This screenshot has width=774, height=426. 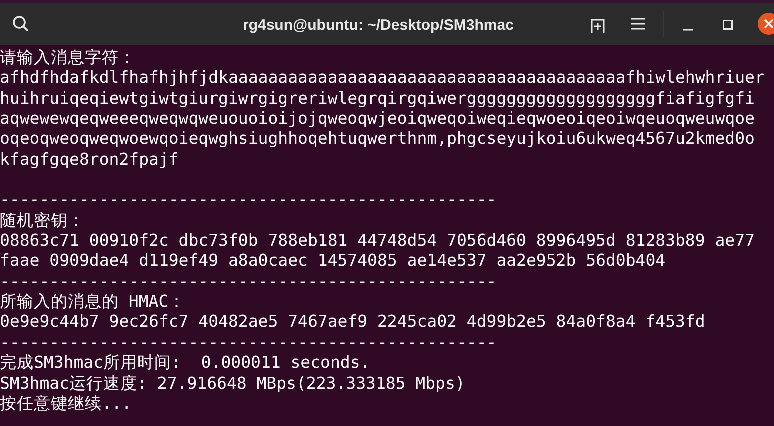 What do you see at coordinates (377, 139) in the screenshot?
I see `terminal-line: oqeoqweoqweqwoewqoieqwghsiughhoqehtuqwerthnm,phgcseyujkoiu6ukweq4567u2kmed0o` at bounding box center [377, 139].